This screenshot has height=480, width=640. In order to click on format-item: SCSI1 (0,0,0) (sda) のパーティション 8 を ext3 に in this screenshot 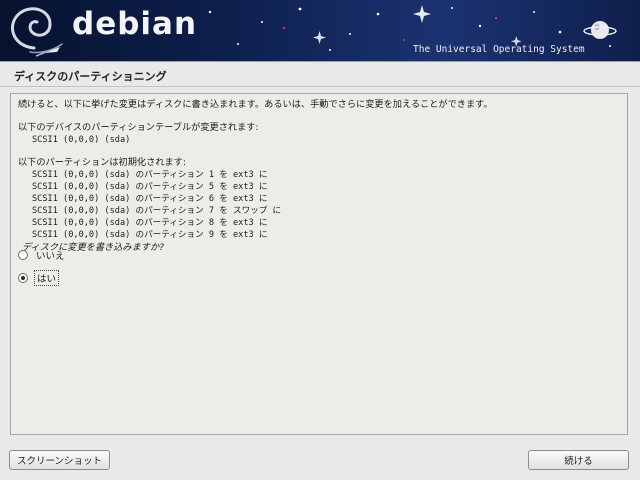, I will do `click(150, 223)`.